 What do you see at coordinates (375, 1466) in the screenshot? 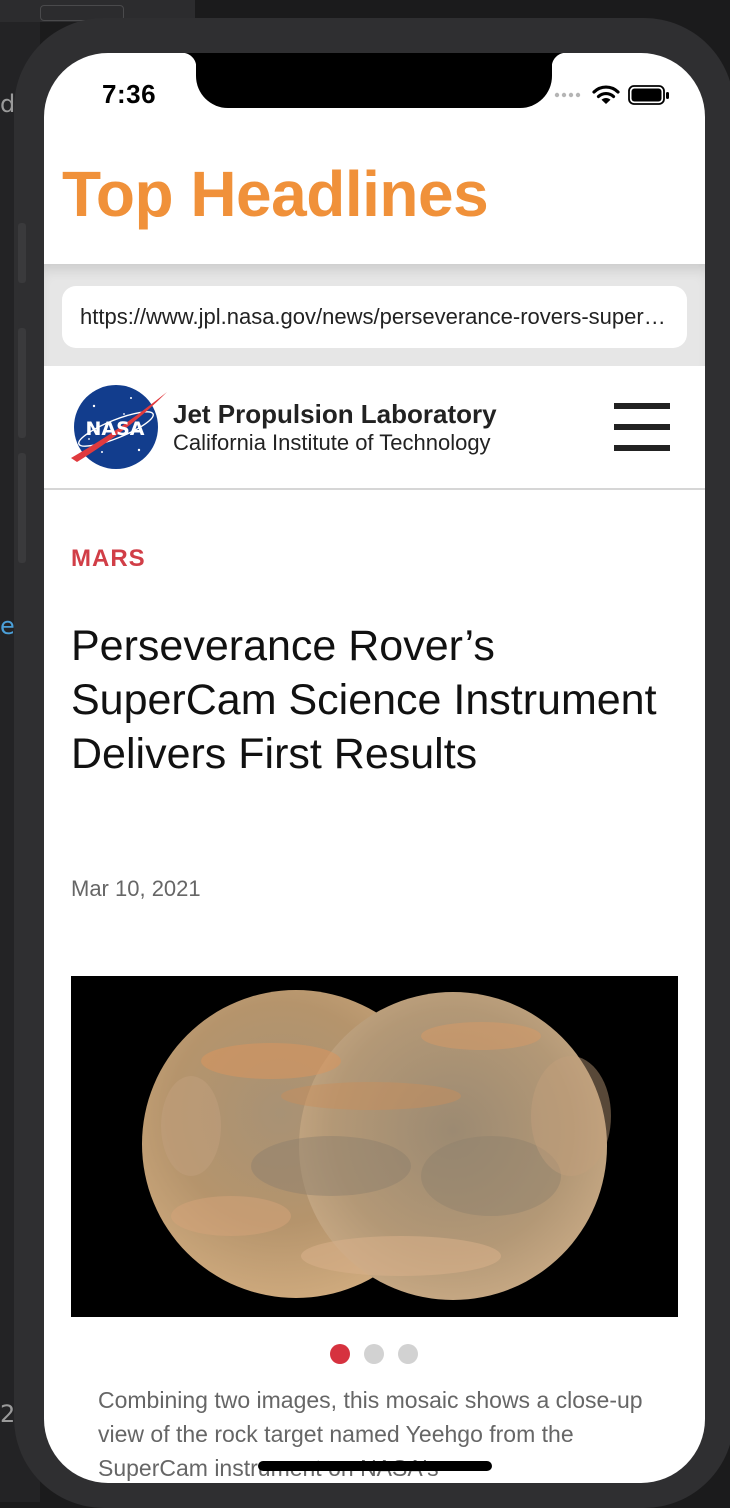
I see `home-indicator` at bounding box center [375, 1466].